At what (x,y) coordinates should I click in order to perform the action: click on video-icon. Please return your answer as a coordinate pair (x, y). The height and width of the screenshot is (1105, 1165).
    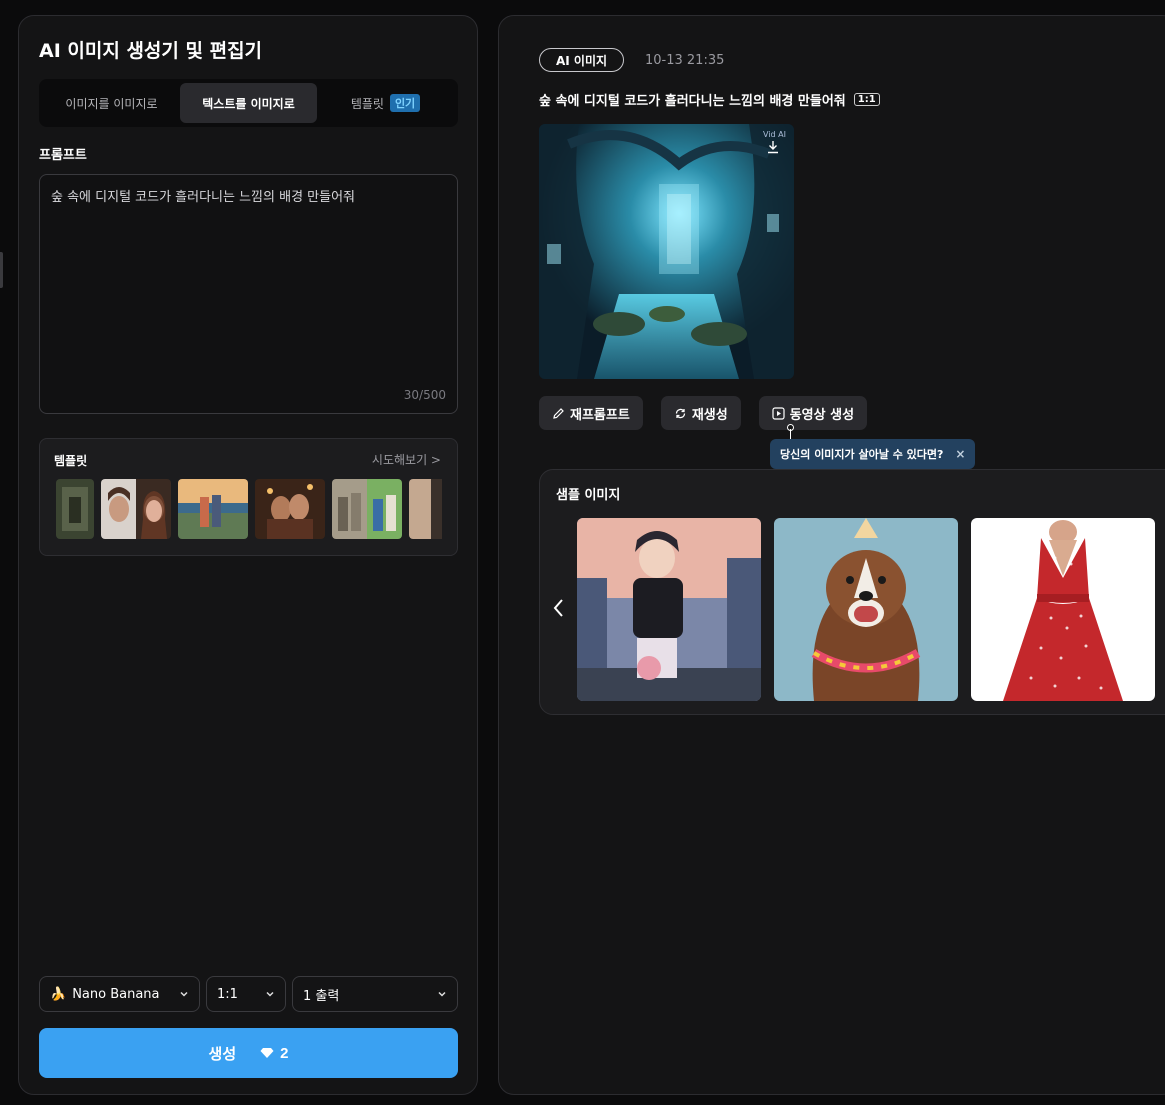
    Looking at the image, I should click on (778, 413).